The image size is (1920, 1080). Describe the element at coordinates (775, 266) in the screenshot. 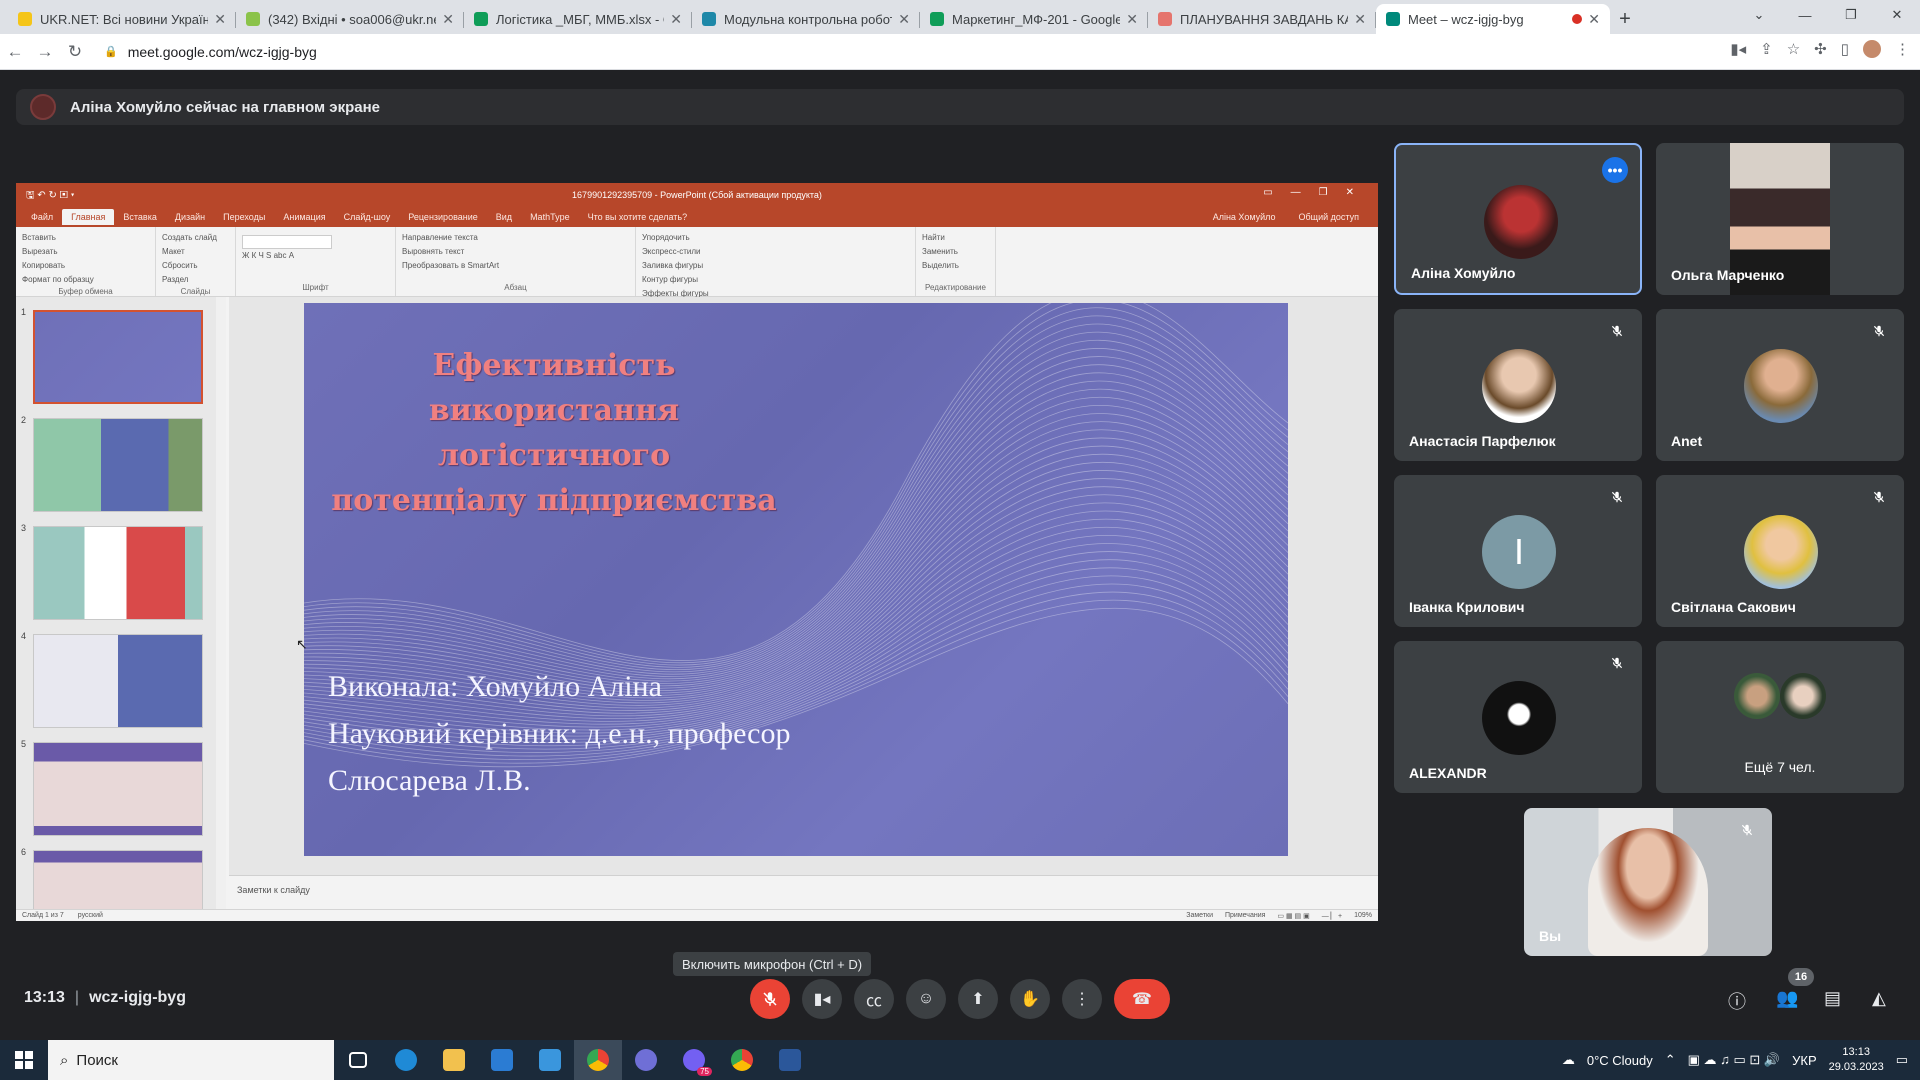

I see `ribbon-command: Заливка фигуры` at that location.